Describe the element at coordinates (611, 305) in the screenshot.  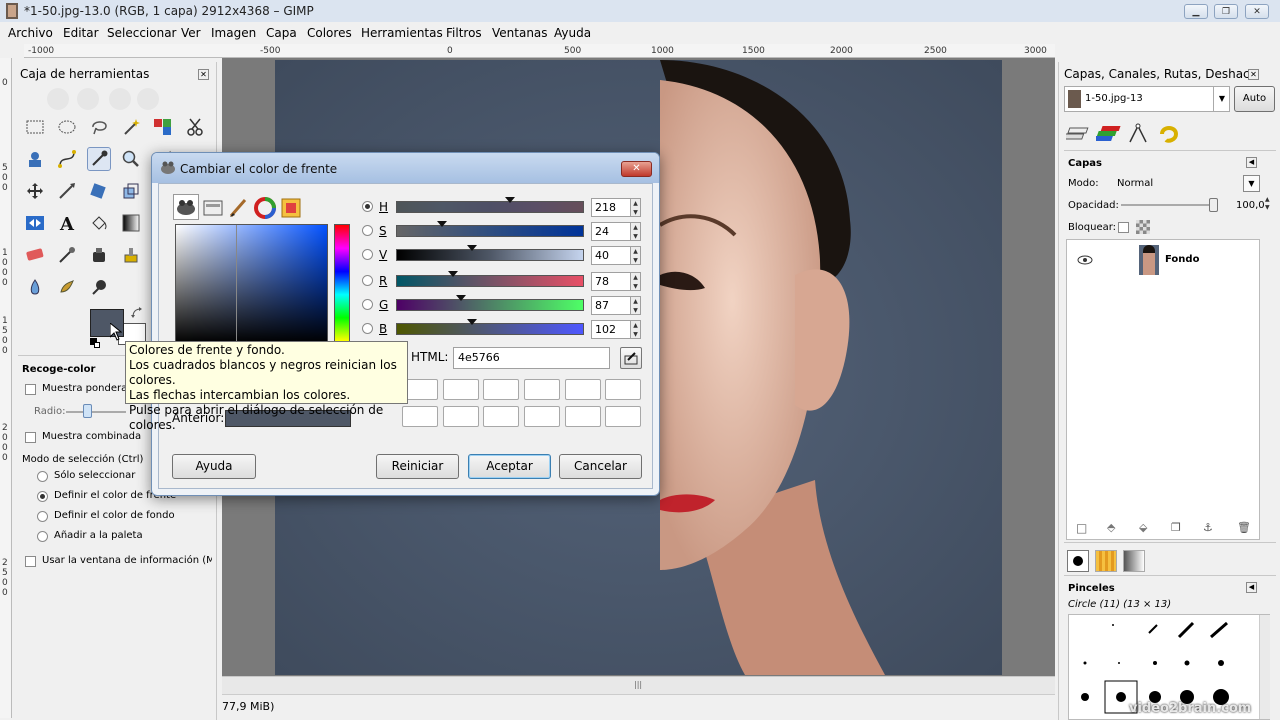
I see `channel-value-input: 87` at that location.